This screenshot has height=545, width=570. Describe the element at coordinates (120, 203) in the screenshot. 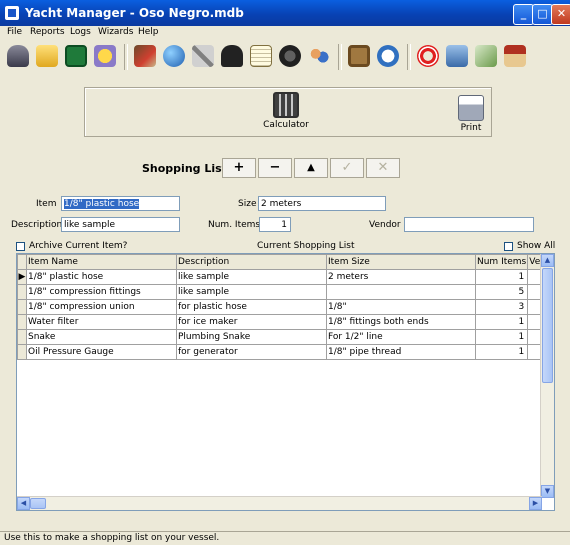

I see `item-input: 1/8" plastic hose` at that location.